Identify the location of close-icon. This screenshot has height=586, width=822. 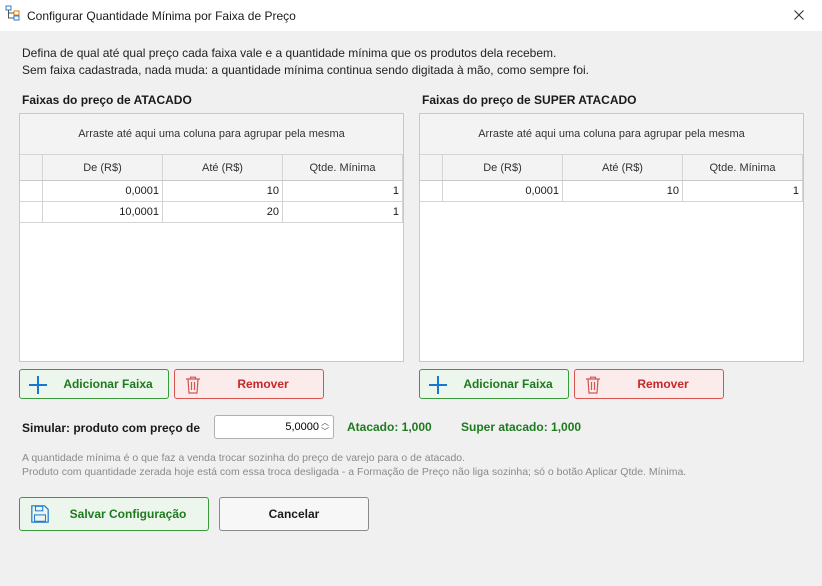
(799, 15).